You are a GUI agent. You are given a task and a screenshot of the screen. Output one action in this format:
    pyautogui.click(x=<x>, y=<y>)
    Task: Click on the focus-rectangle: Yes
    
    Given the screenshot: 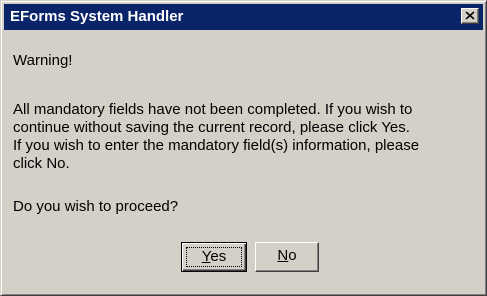 What is the action you would take?
    pyautogui.click(x=214, y=257)
    